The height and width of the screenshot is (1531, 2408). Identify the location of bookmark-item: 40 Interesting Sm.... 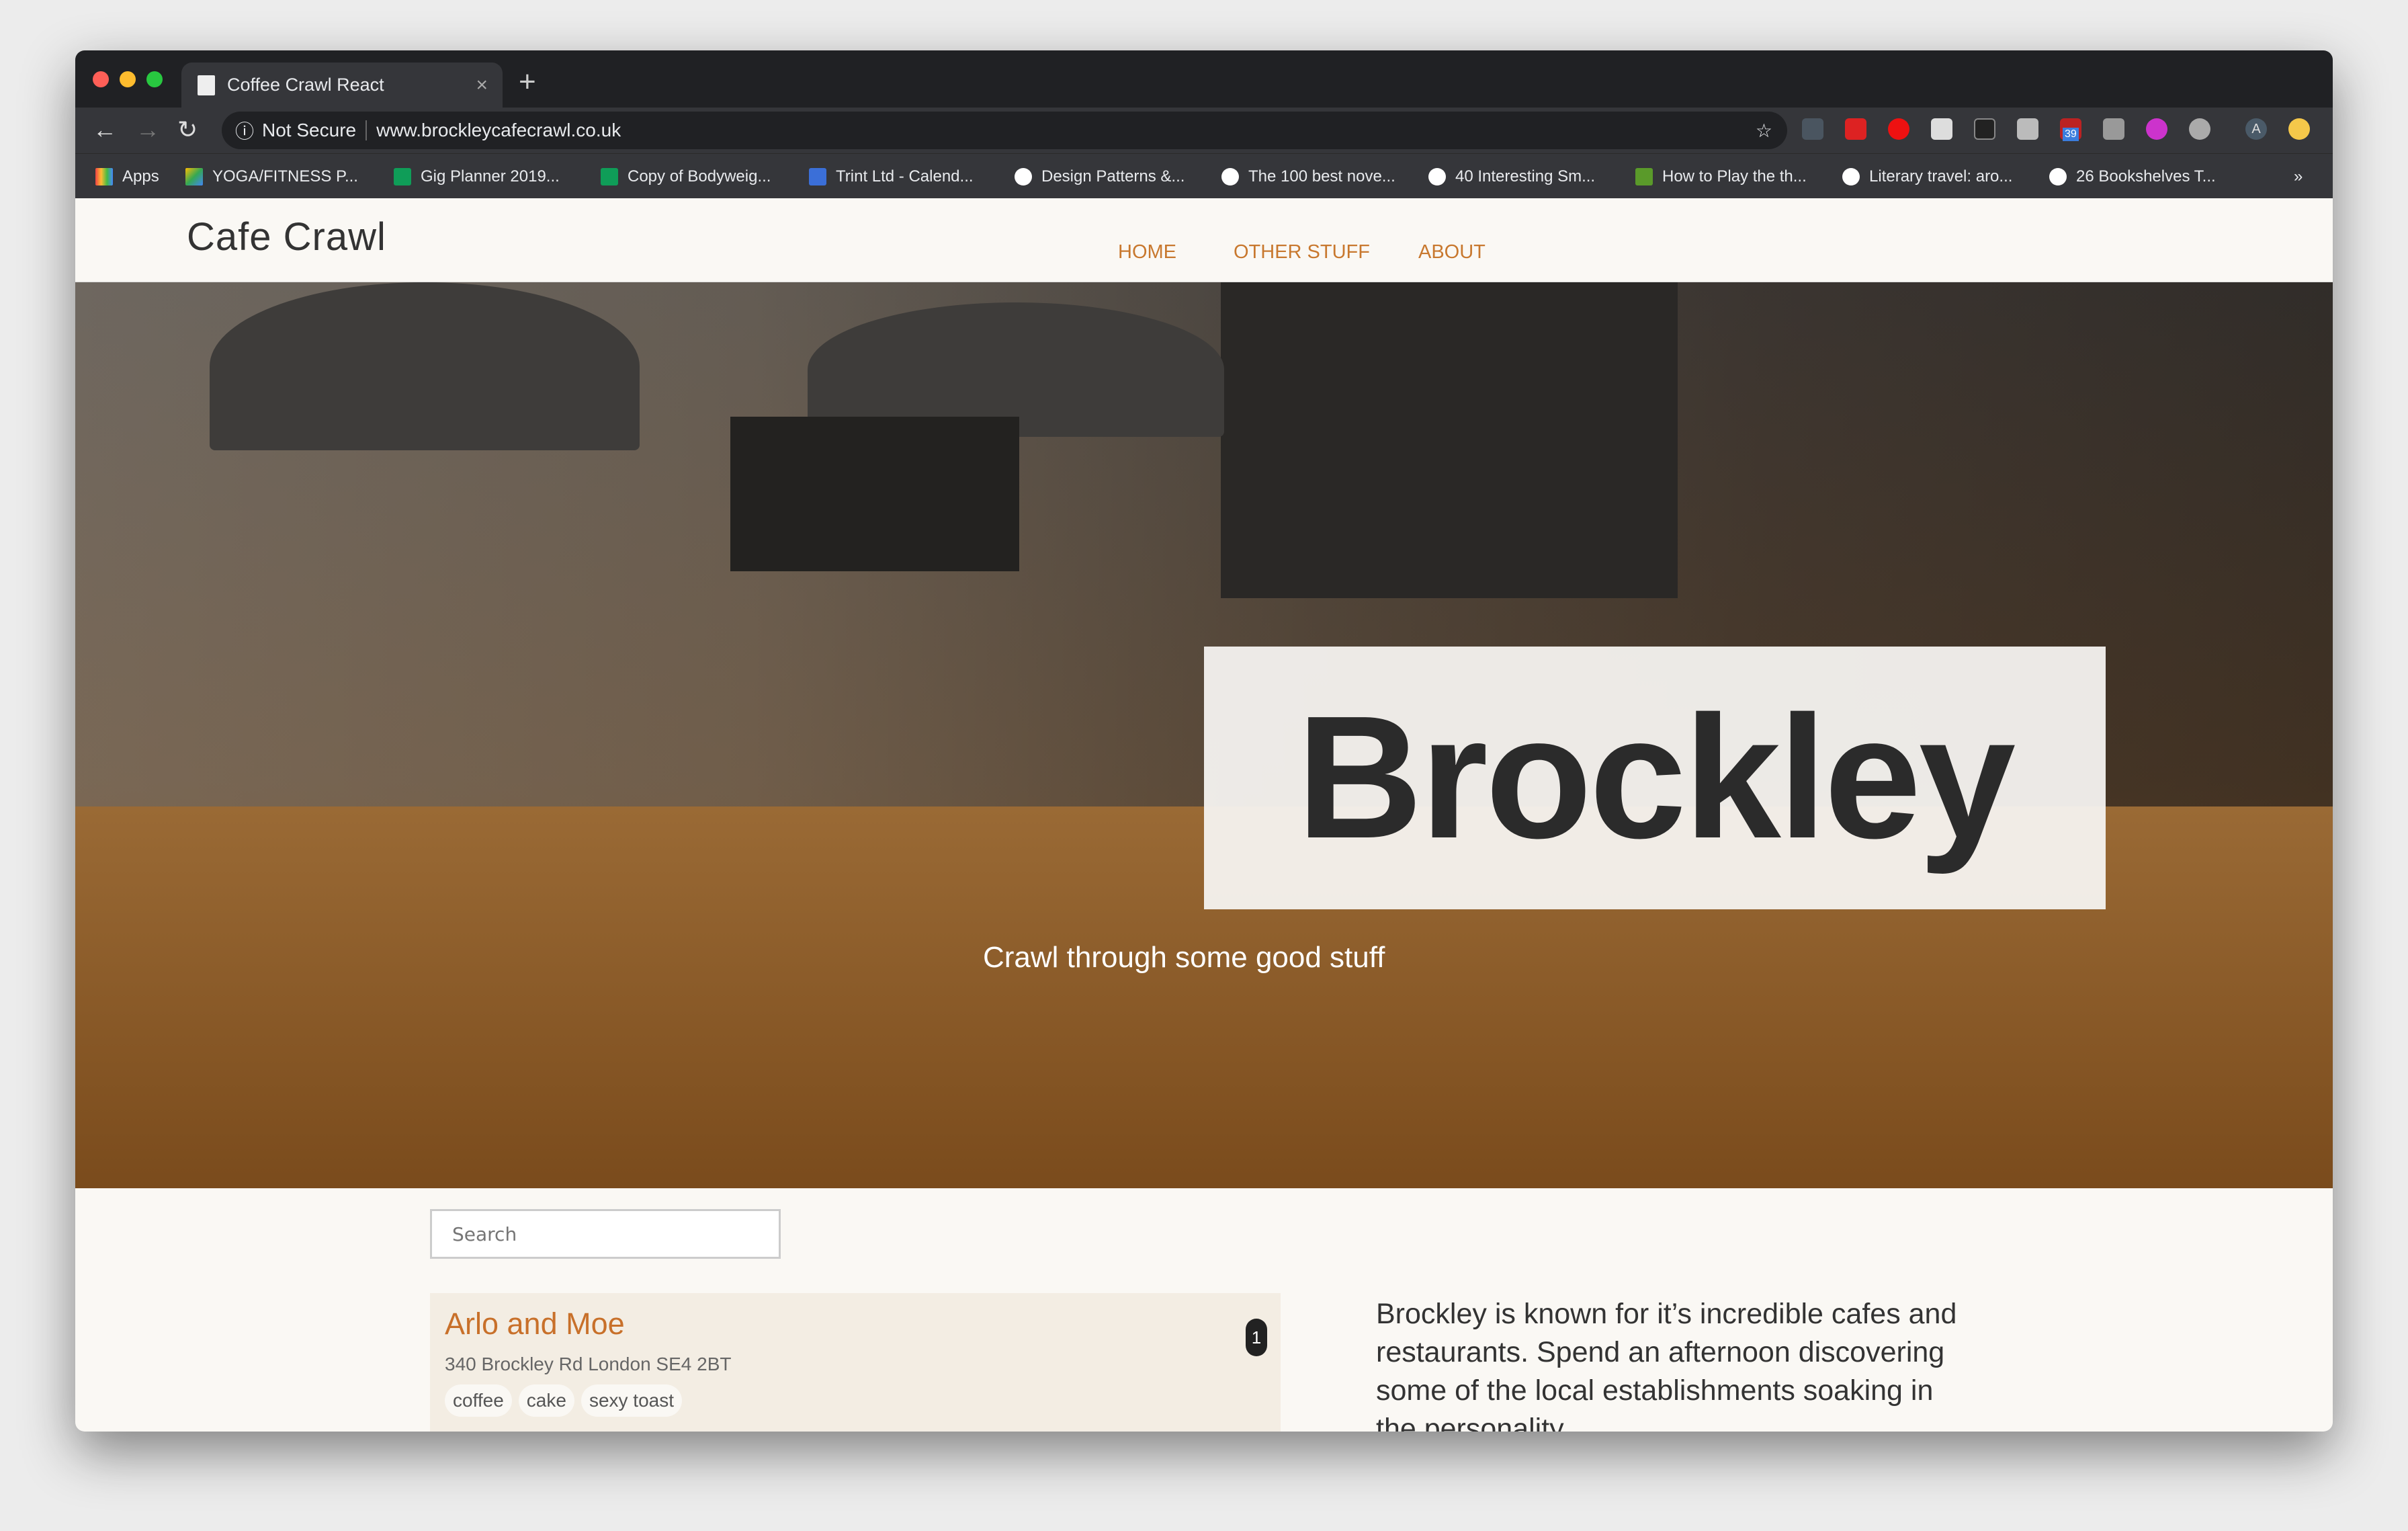
(1511, 177).